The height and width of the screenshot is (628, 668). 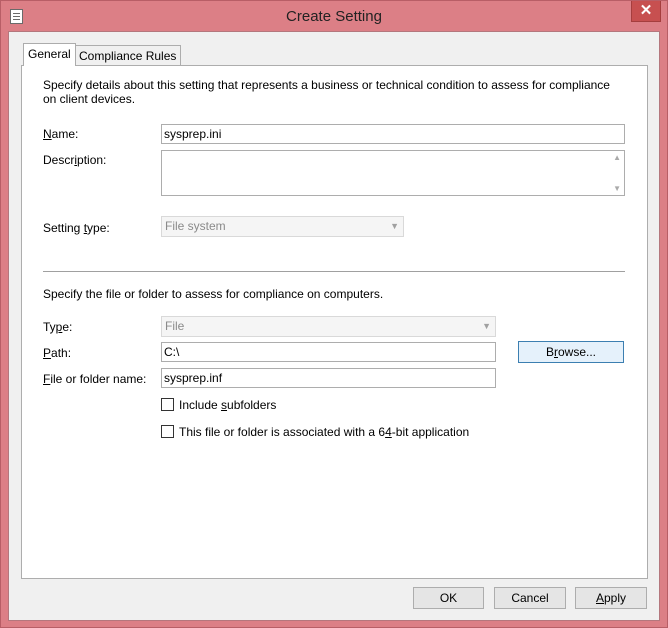 What do you see at coordinates (393, 134) in the screenshot?
I see `name-input: sysprep.ini` at bounding box center [393, 134].